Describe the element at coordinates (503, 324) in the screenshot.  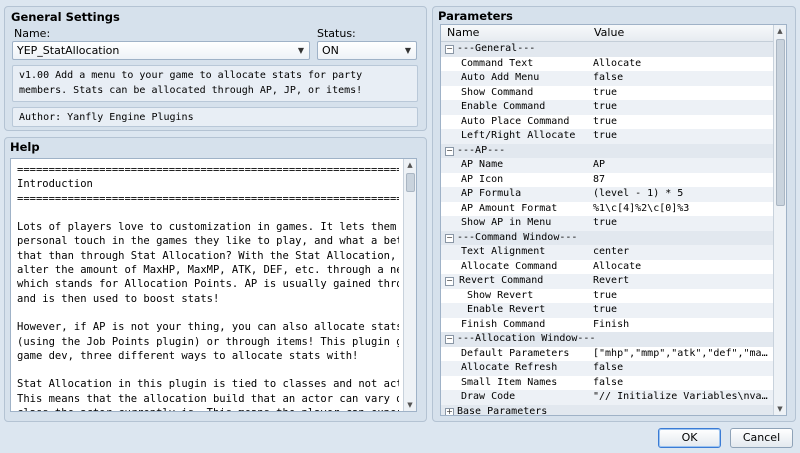
I see `parameter-name: Finish Command` at that location.